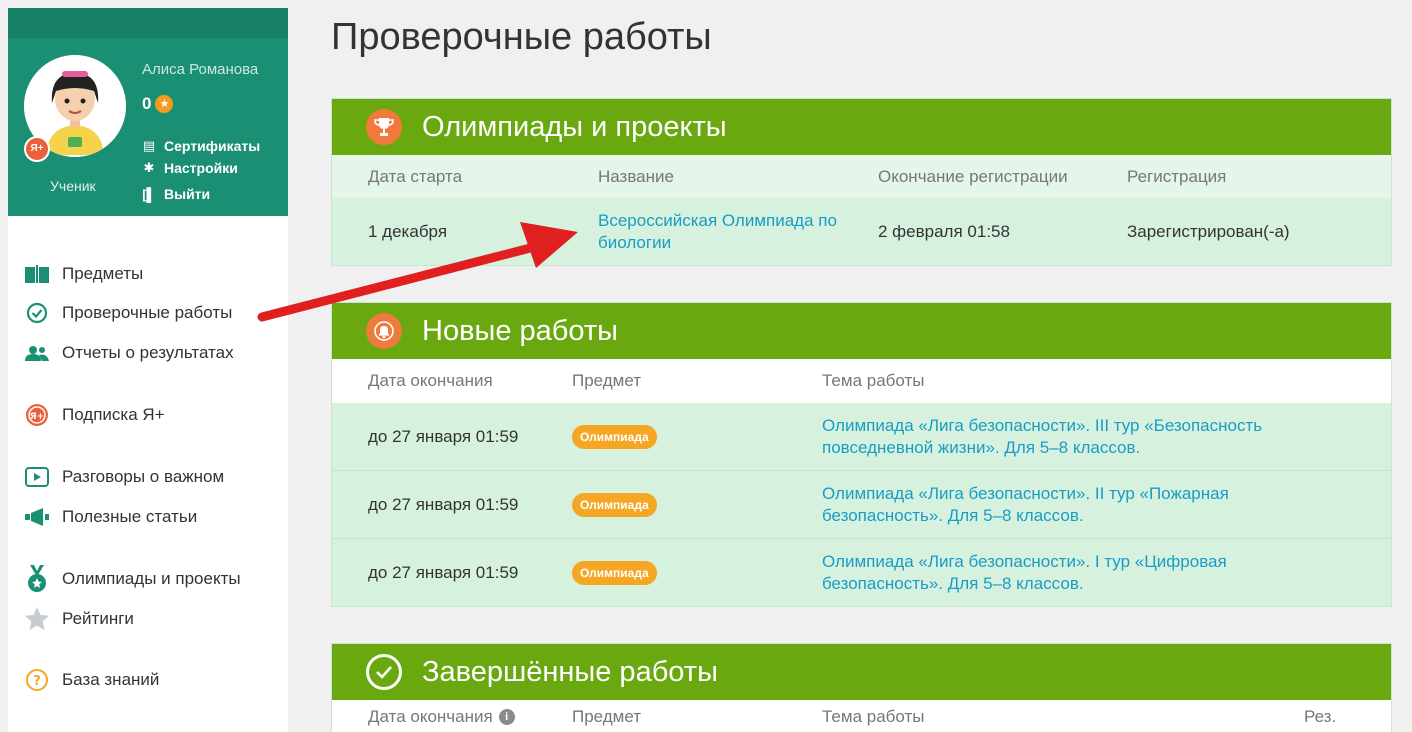 This screenshot has height=732, width=1412. I want to click on nav-item-articles: Полезные статьи, so click(110, 517).